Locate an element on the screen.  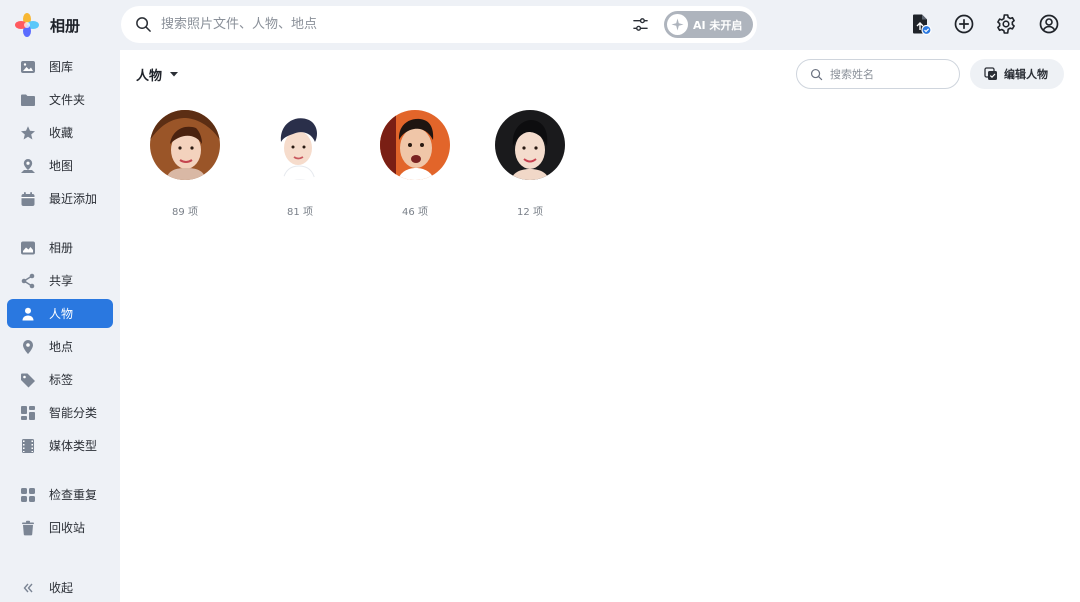
add-button is located at coordinates (964, 24).